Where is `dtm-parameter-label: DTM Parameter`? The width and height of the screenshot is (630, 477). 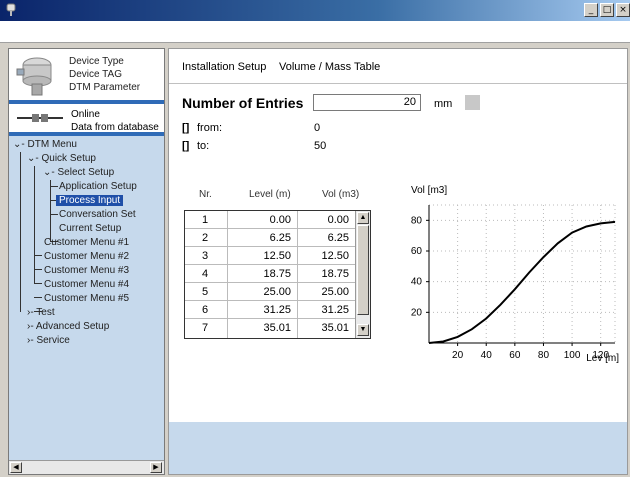
dtm-parameter-label: DTM Parameter is located at coordinates (105, 87).